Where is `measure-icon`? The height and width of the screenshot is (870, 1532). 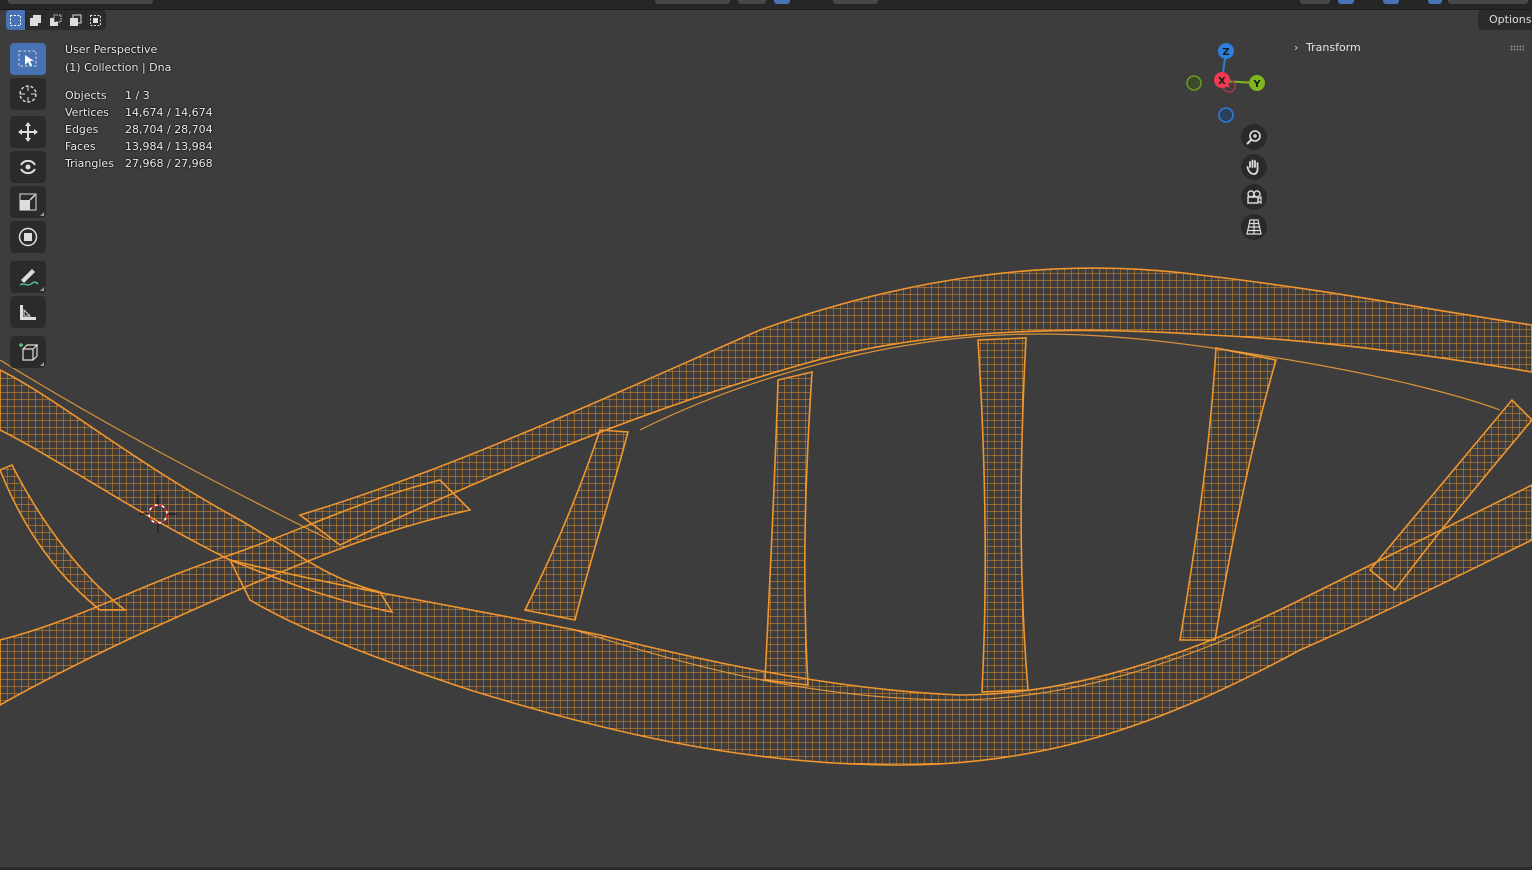
measure-icon is located at coordinates (28, 312).